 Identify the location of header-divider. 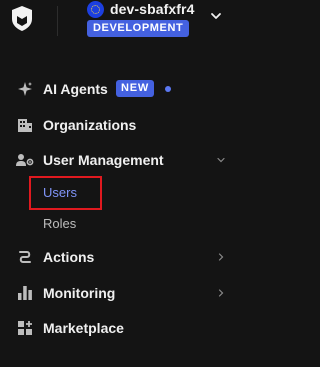
(57, 21).